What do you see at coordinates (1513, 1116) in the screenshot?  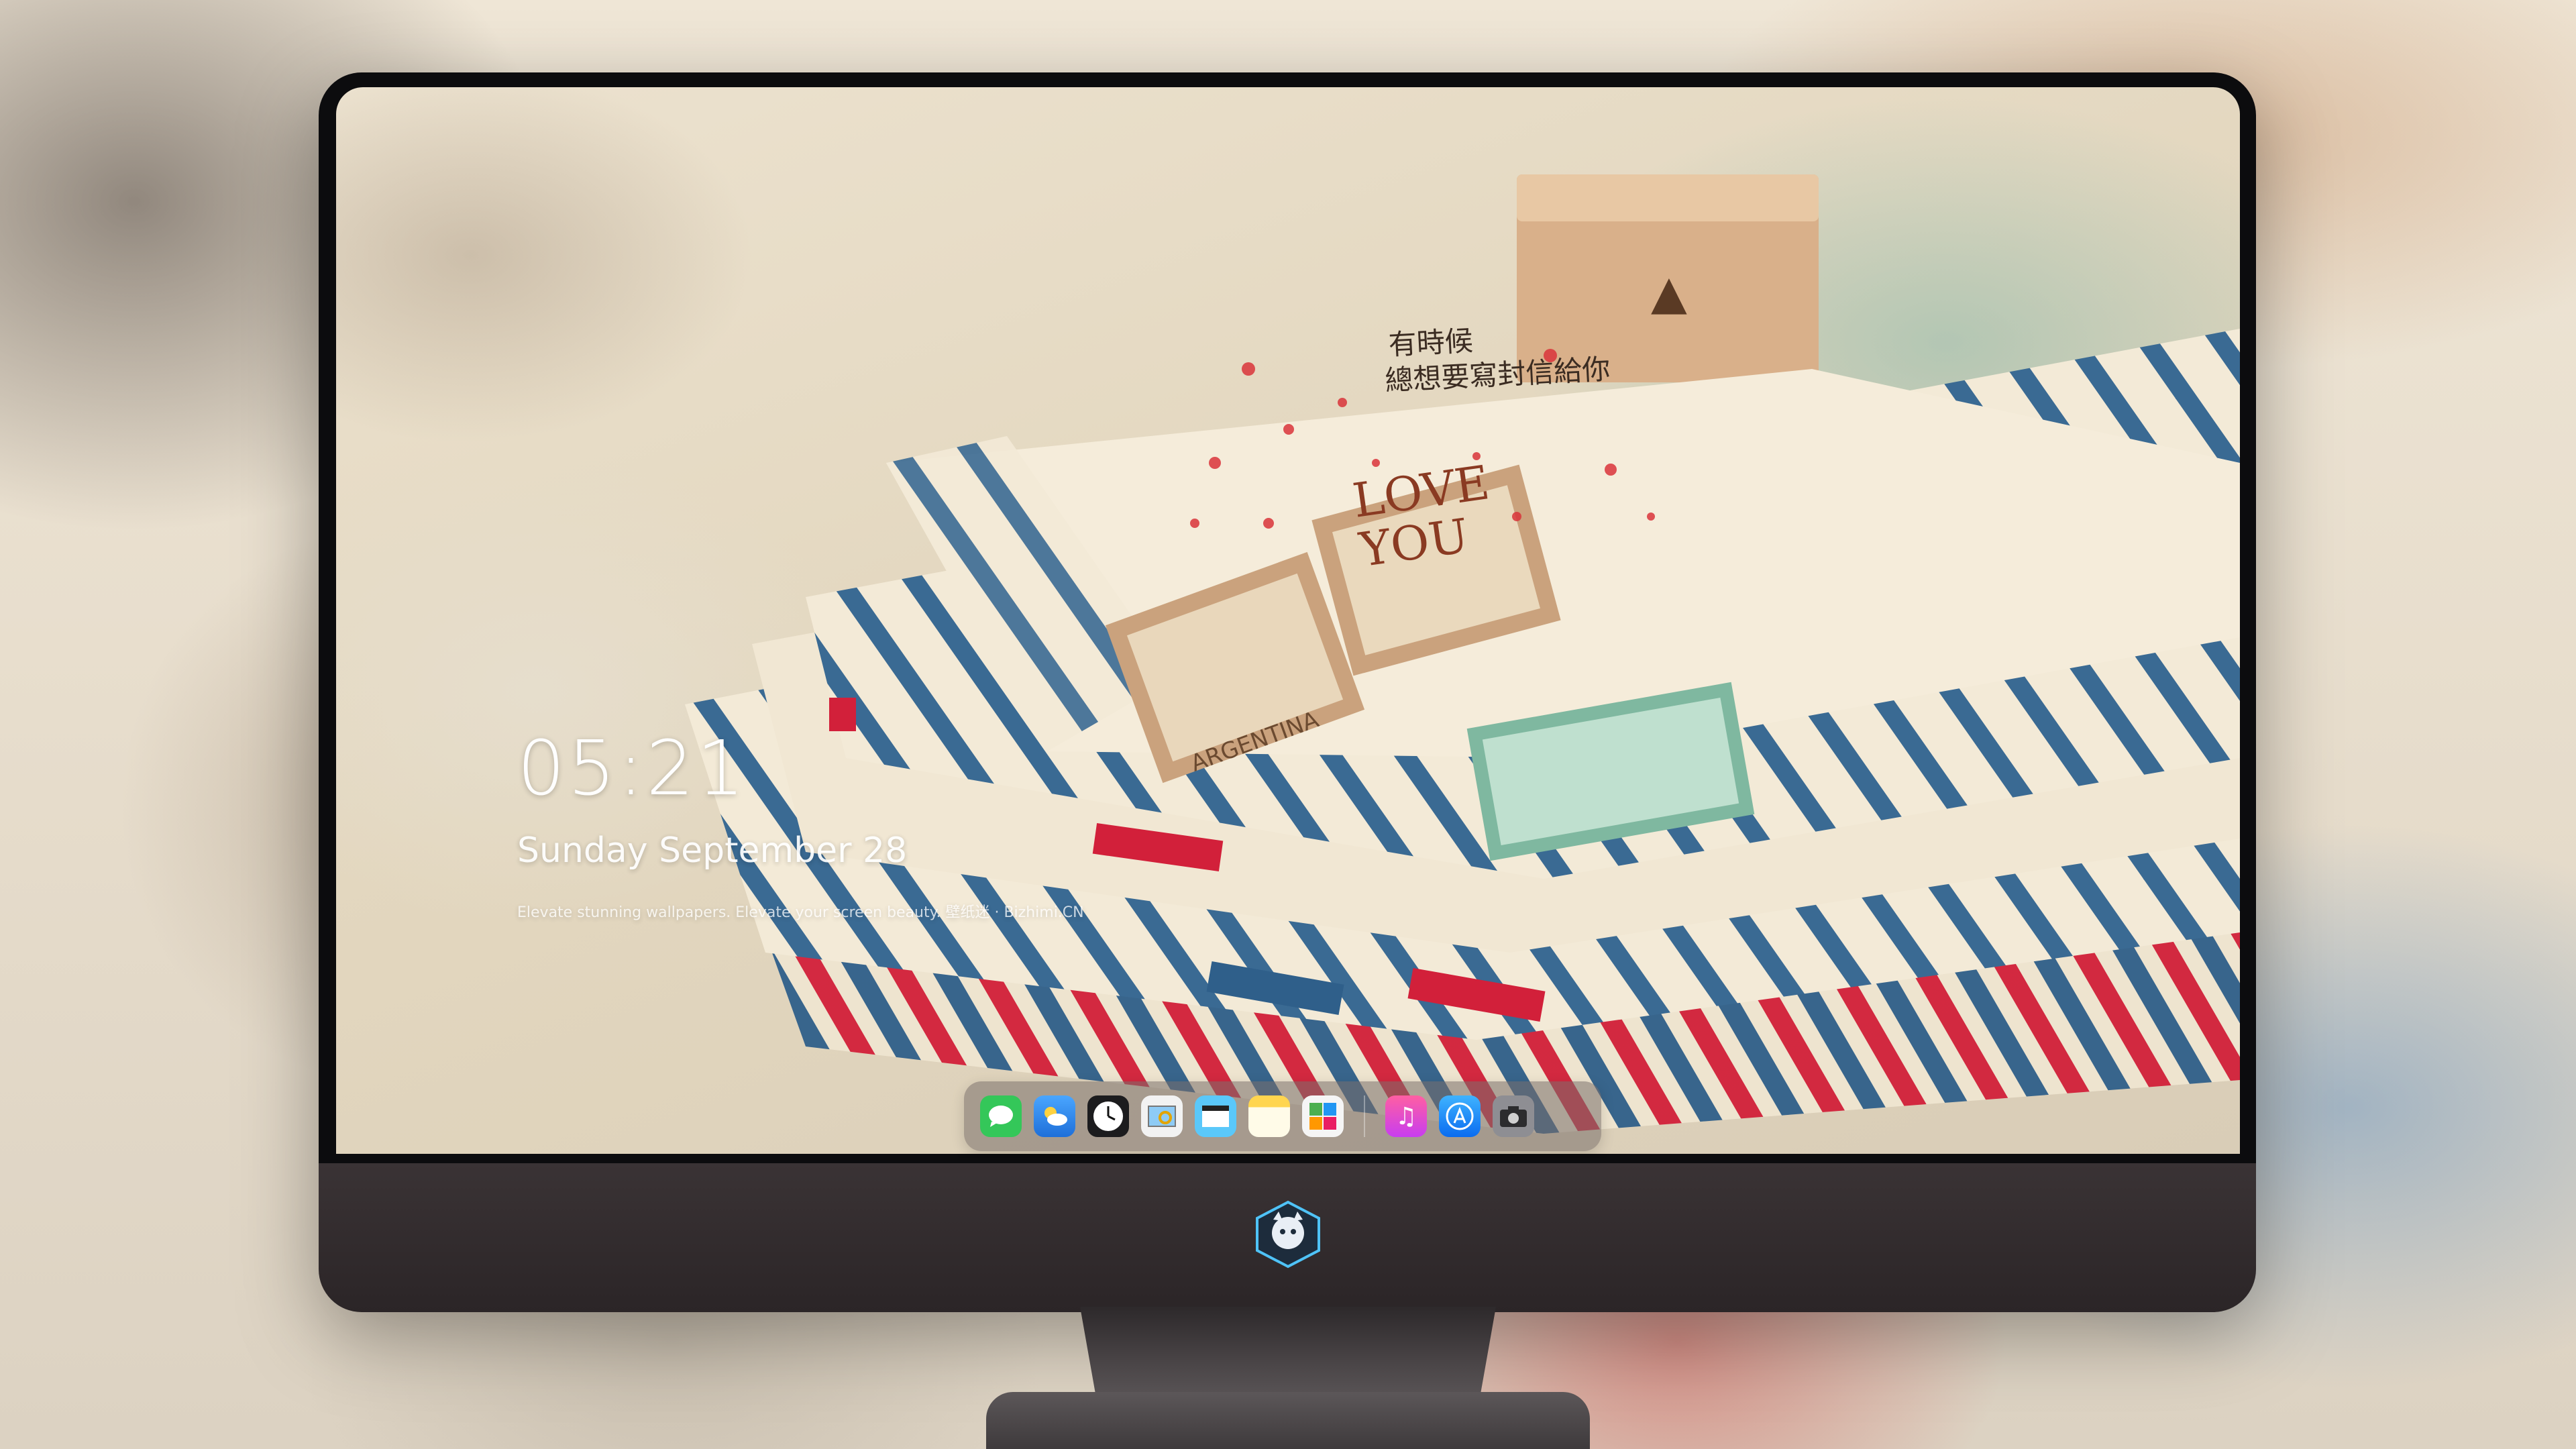 I see `camera-icon` at bounding box center [1513, 1116].